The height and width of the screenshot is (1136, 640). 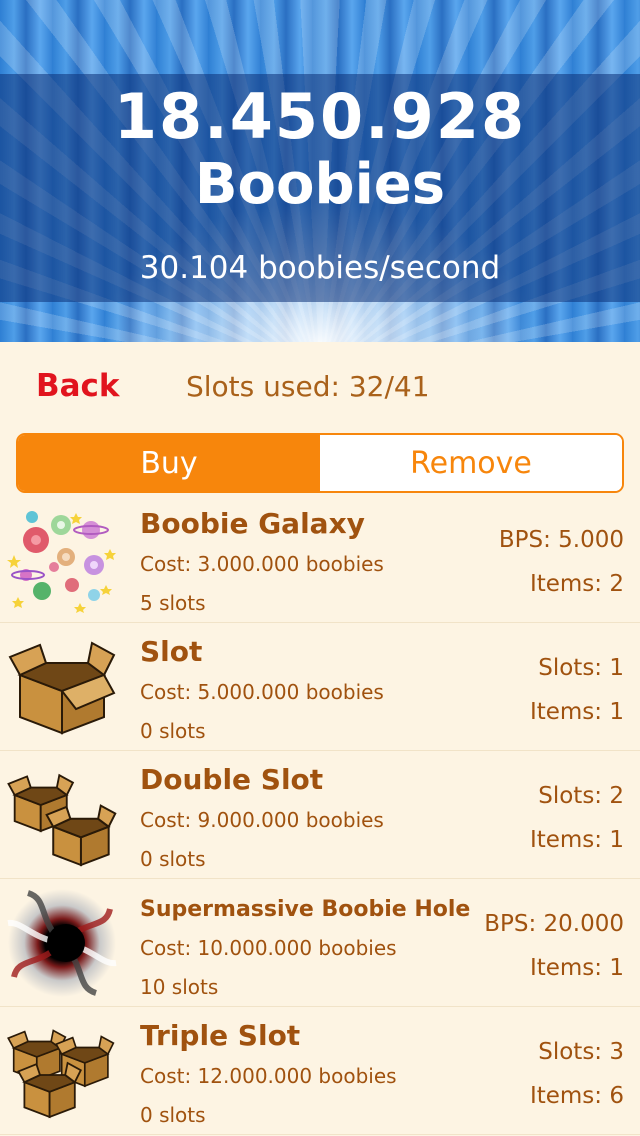 What do you see at coordinates (554, 924) in the screenshot?
I see `item-bps: BPS: 20.000` at bounding box center [554, 924].